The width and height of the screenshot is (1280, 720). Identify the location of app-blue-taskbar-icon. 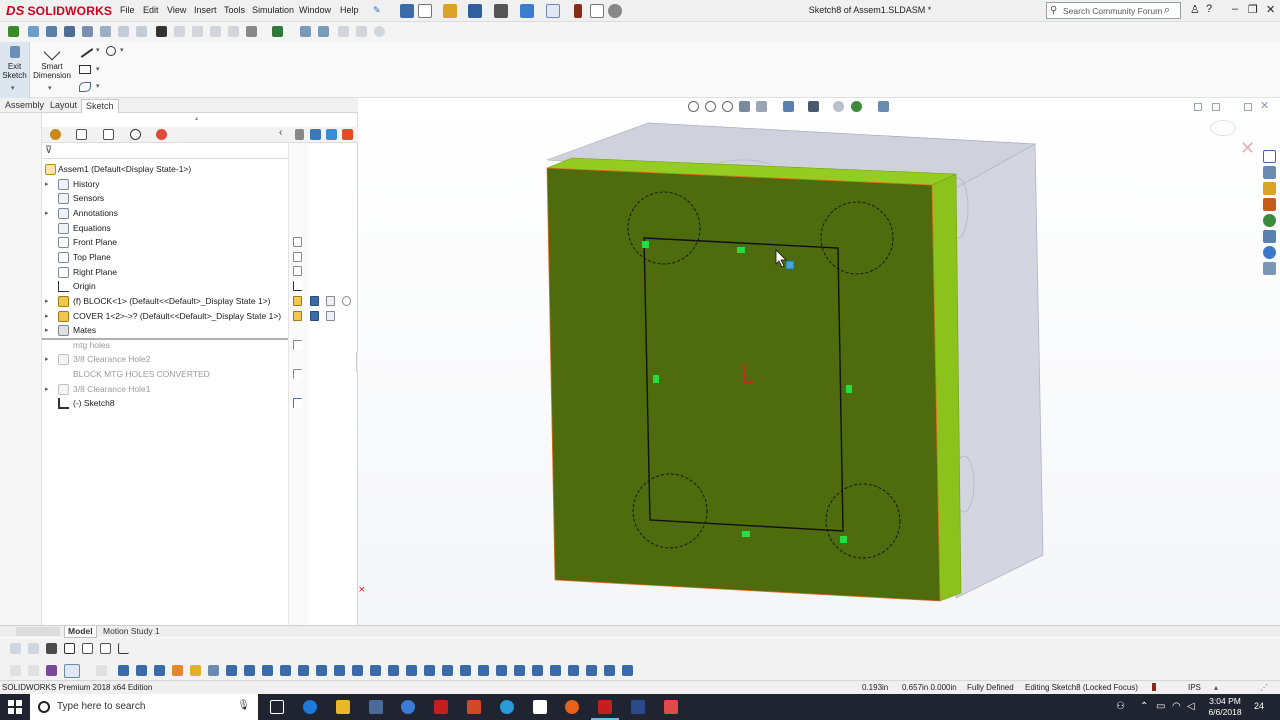
(507, 707).